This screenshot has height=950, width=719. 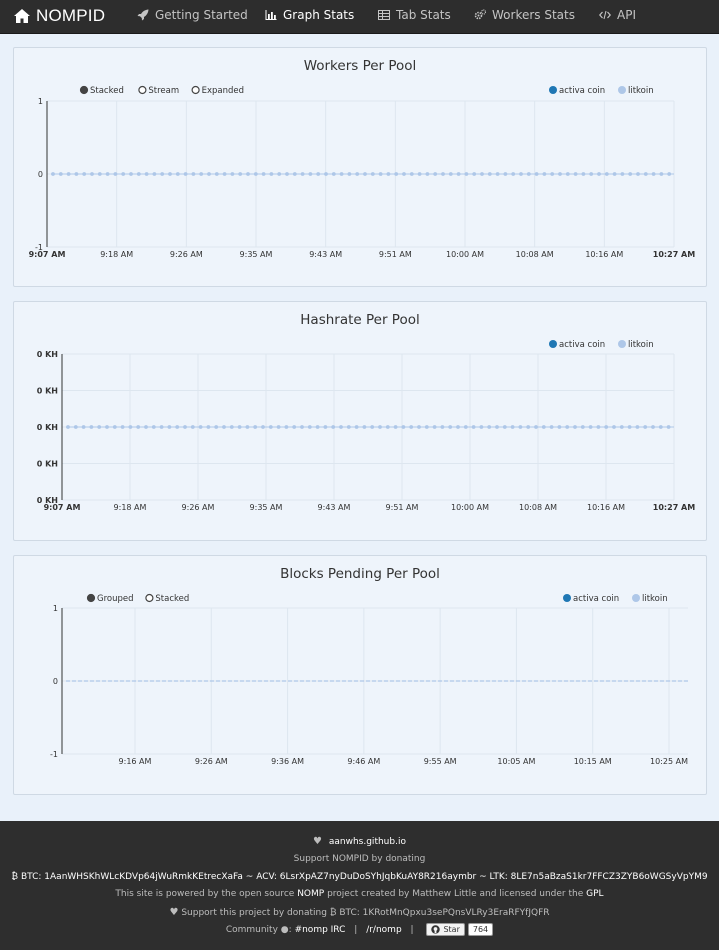 I want to click on x-tick-label: 9:46 AM, so click(x=363, y=761).